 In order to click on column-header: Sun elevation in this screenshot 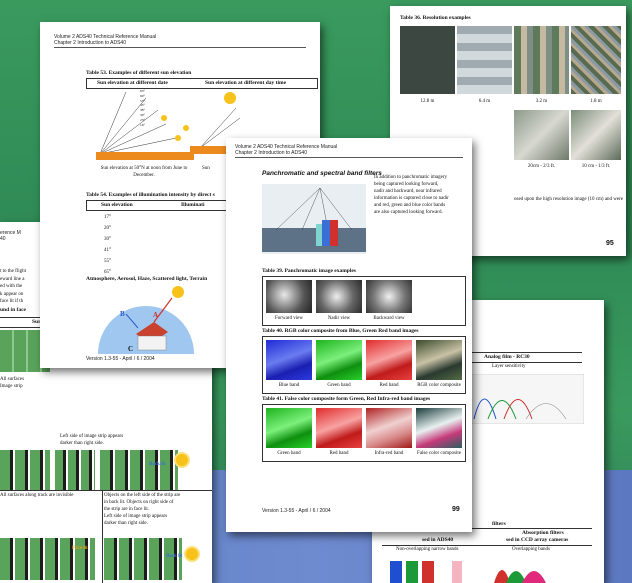, I will do `click(117, 205)`.